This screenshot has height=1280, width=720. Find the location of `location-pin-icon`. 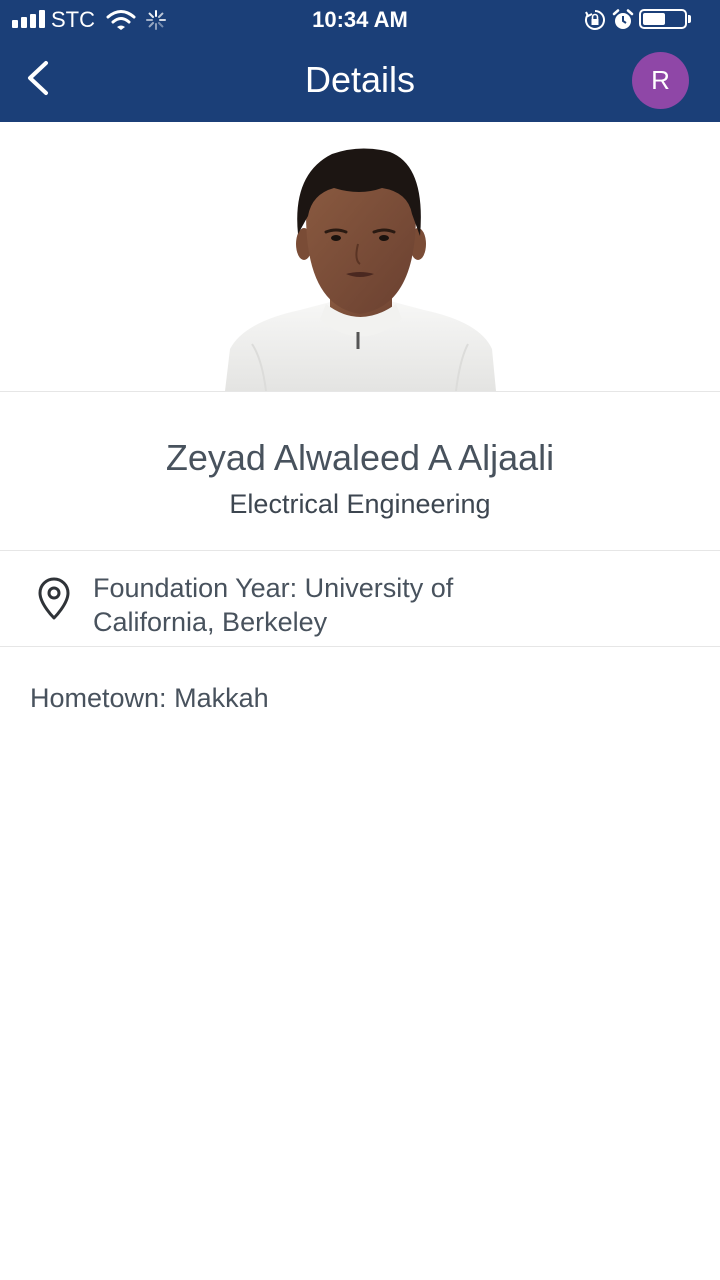

location-pin-icon is located at coordinates (54, 598).